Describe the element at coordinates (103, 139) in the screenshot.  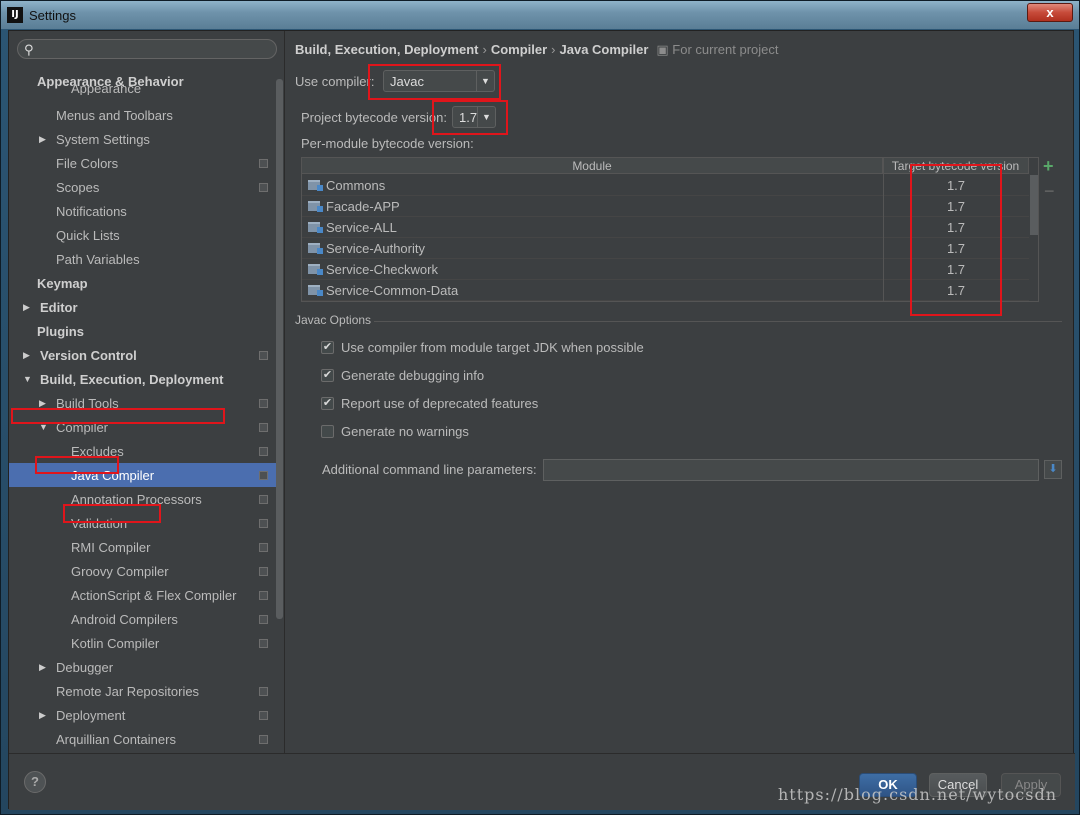
I see `sidebar-item-label: System Settings` at that location.